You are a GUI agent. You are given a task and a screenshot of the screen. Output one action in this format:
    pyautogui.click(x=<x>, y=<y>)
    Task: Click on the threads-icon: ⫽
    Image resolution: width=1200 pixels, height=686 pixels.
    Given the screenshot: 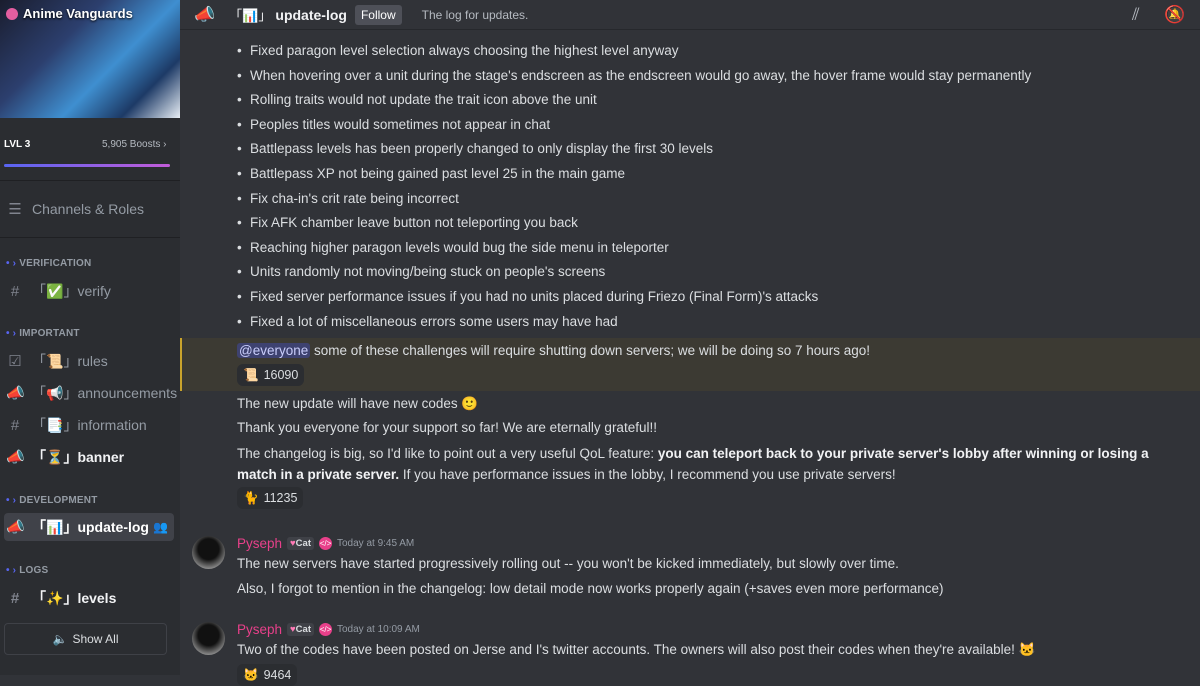 What is the action you would take?
    pyautogui.click(x=1136, y=15)
    